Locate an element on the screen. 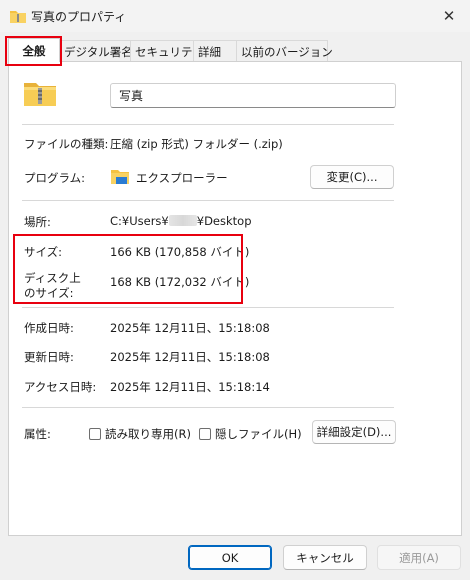  created-value: 2025年 12月11日、15:18:08 is located at coordinates (190, 328).